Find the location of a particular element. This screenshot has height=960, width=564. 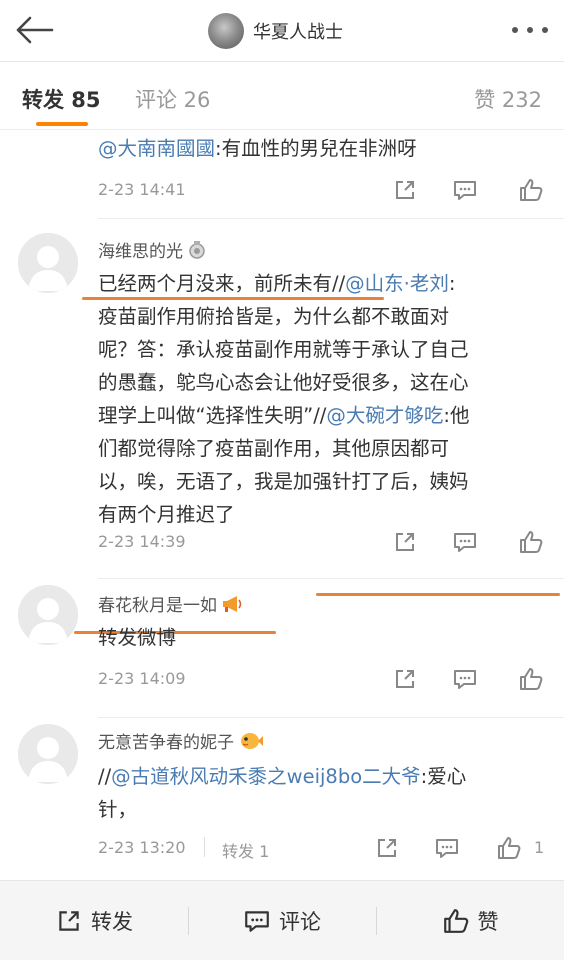

timestamp: 2-23 13:20 is located at coordinates (142, 847).